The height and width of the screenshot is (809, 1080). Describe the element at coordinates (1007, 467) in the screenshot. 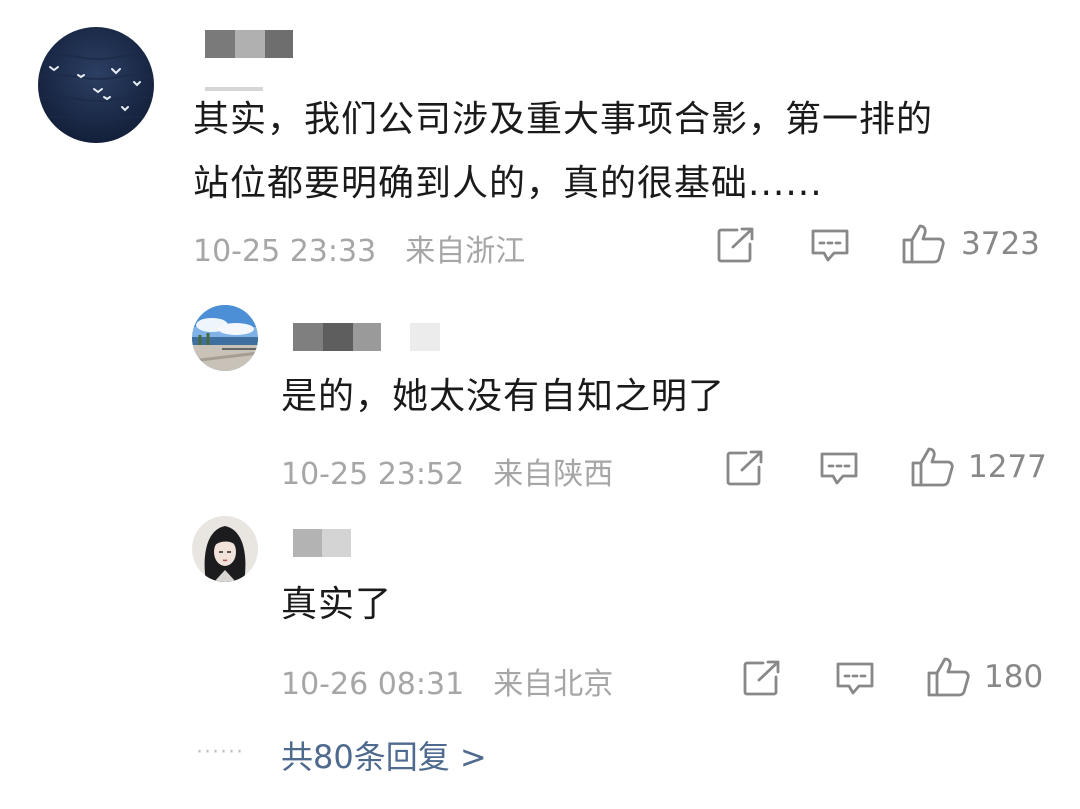

I see `like-count: 1277` at that location.